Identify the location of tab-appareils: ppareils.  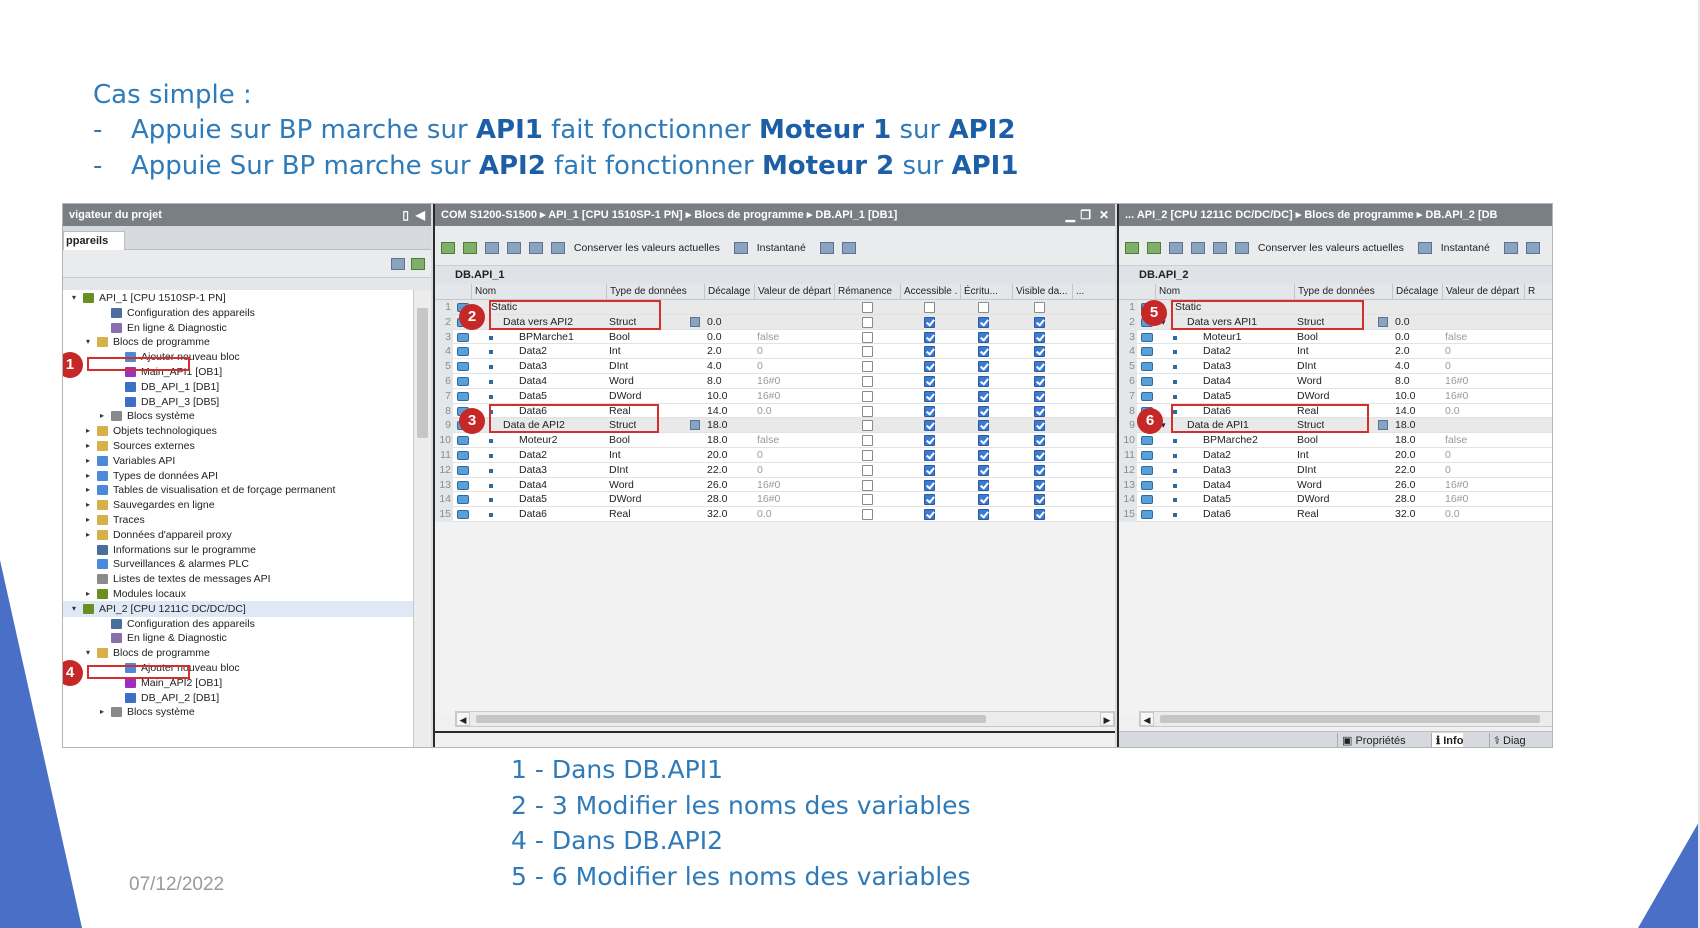
(94, 241).